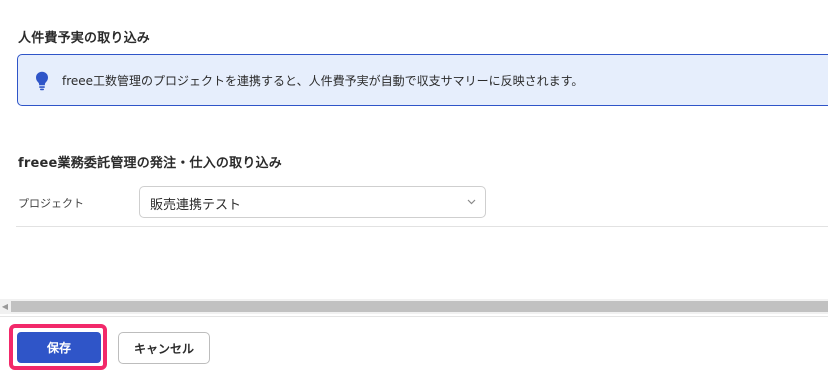 Image resolution: width=828 pixels, height=375 pixels. Describe the element at coordinates (51, 203) in the screenshot. I see `project-label: プロジェクト` at that location.